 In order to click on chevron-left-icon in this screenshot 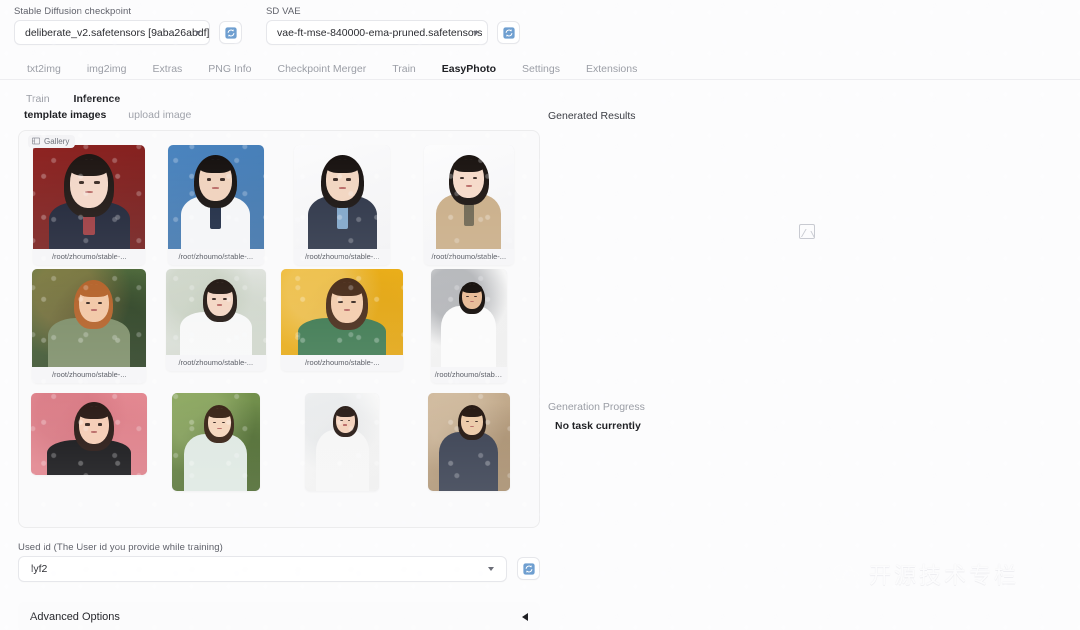, I will do `click(525, 616)`.